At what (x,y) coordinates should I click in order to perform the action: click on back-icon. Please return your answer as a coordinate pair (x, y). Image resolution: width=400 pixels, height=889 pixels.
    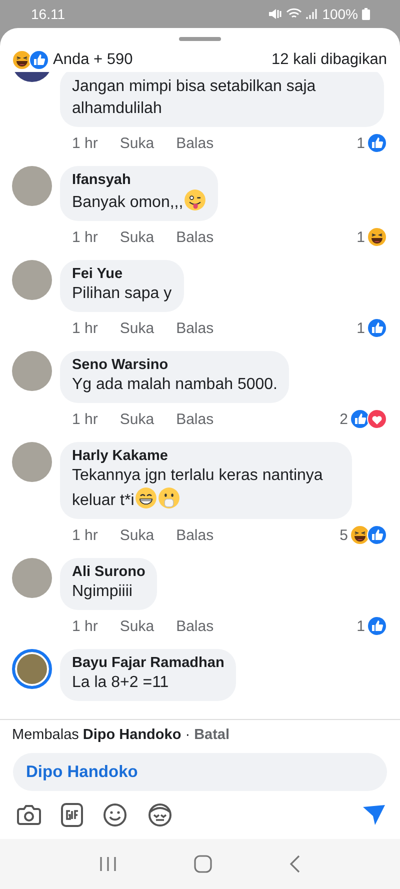
    Looking at the image, I should click on (295, 864).